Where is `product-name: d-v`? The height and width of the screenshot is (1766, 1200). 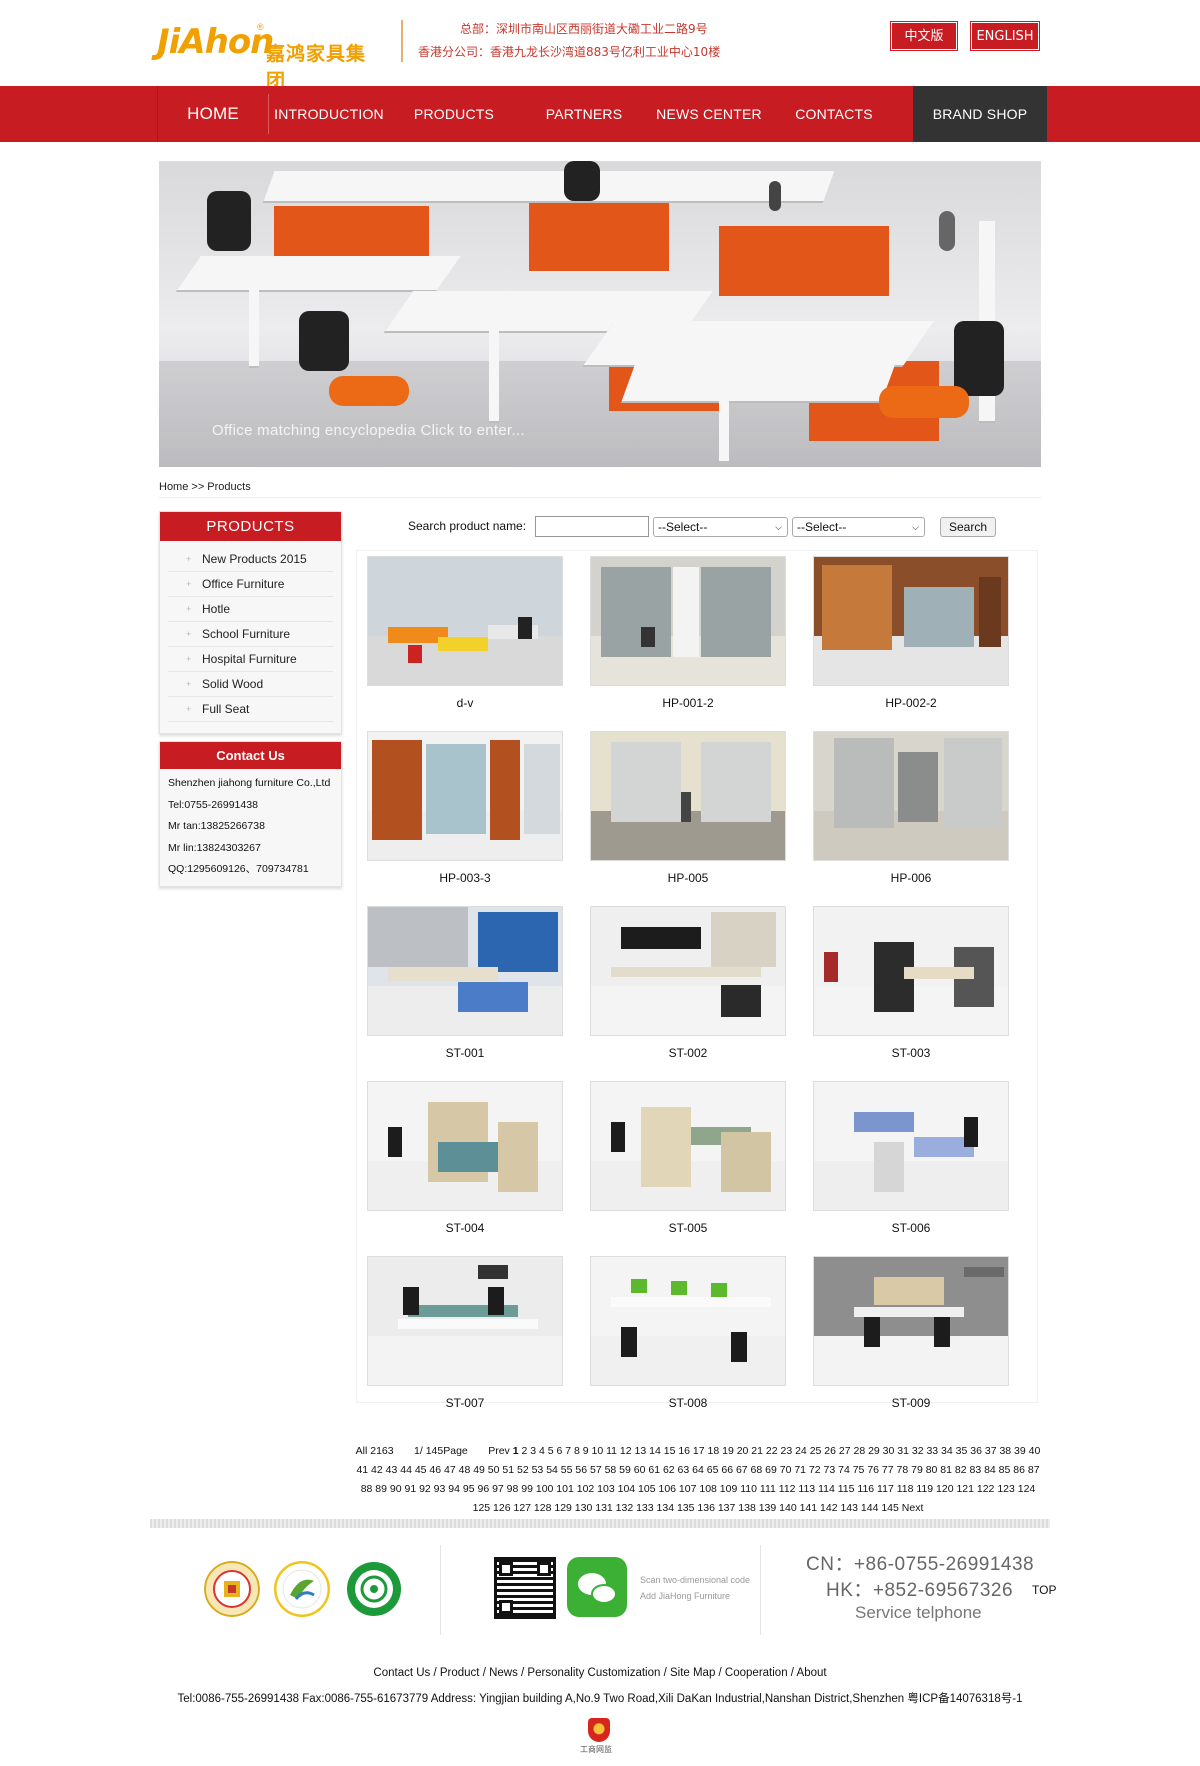
product-name: d-v is located at coordinates (465, 703).